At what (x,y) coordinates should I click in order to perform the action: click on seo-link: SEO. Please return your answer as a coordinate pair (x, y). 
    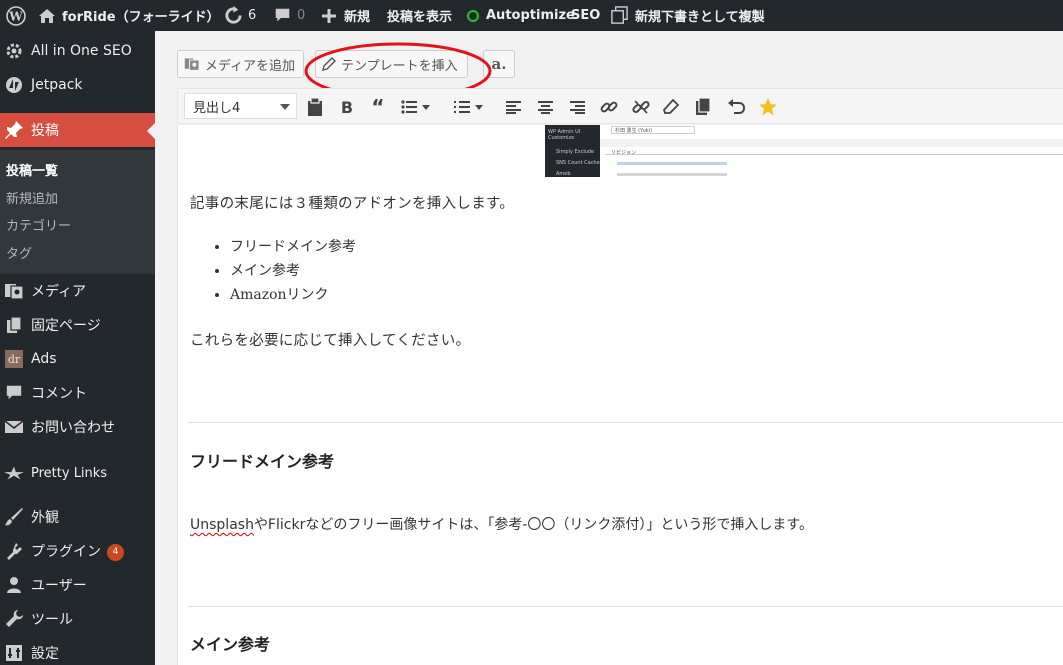
    Looking at the image, I should click on (585, 15).